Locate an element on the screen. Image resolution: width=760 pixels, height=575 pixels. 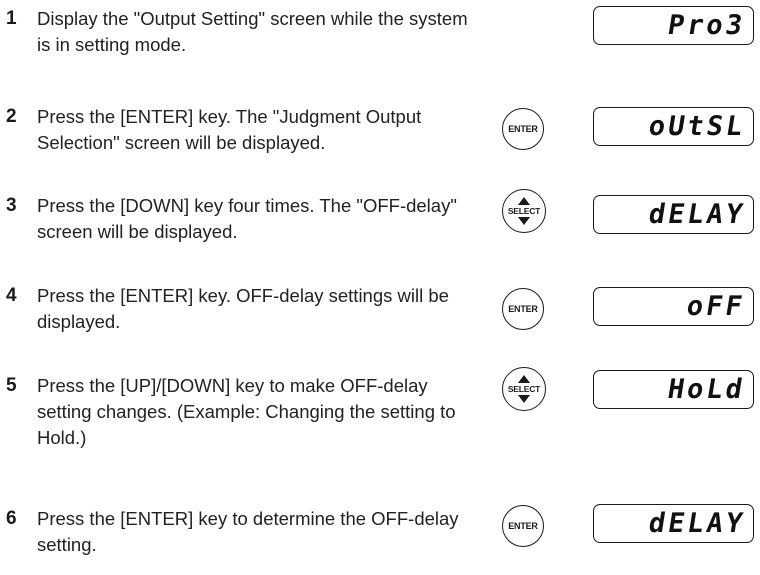
lcd-display-text: oUtSL is located at coordinates (697, 126).